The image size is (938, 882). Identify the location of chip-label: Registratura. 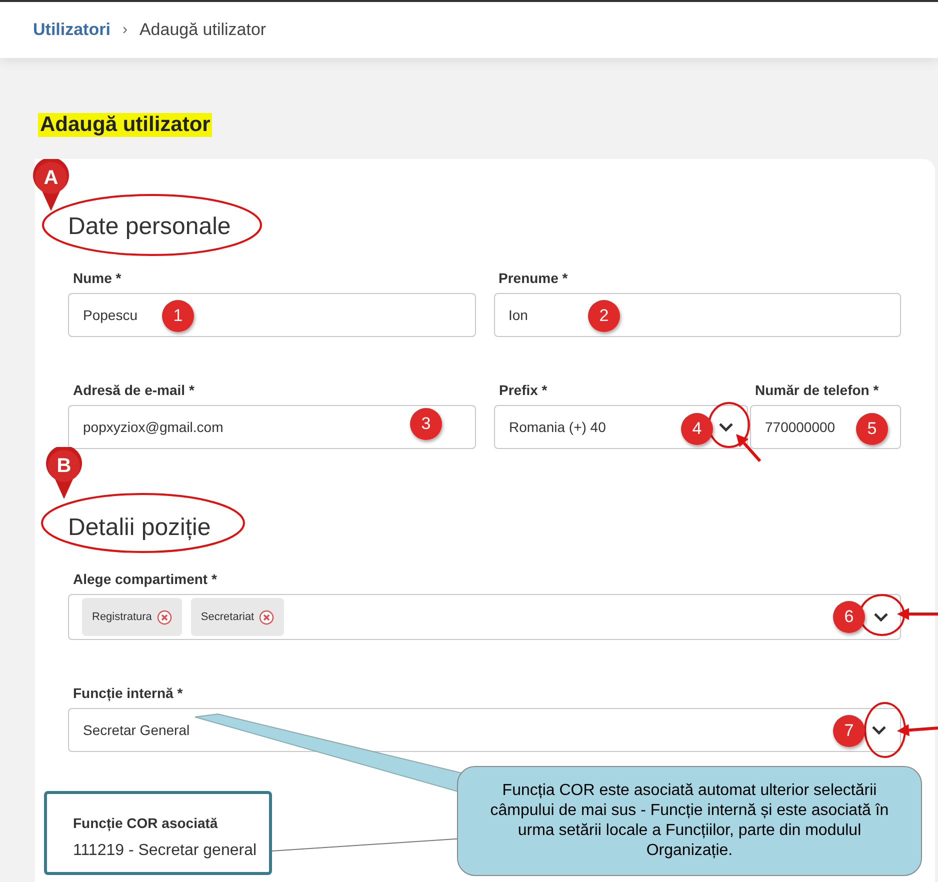
(122, 617).